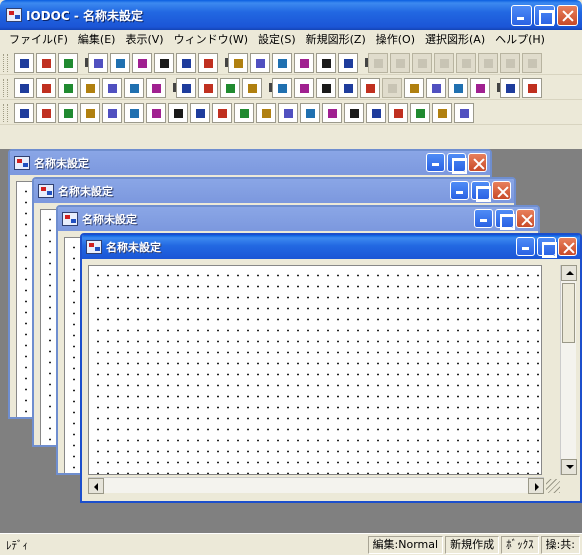 The image size is (582, 555). What do you see at coordinates (436, 87) in the screenshot?
I see `red-x-icon` at bounding box center [436, 87].